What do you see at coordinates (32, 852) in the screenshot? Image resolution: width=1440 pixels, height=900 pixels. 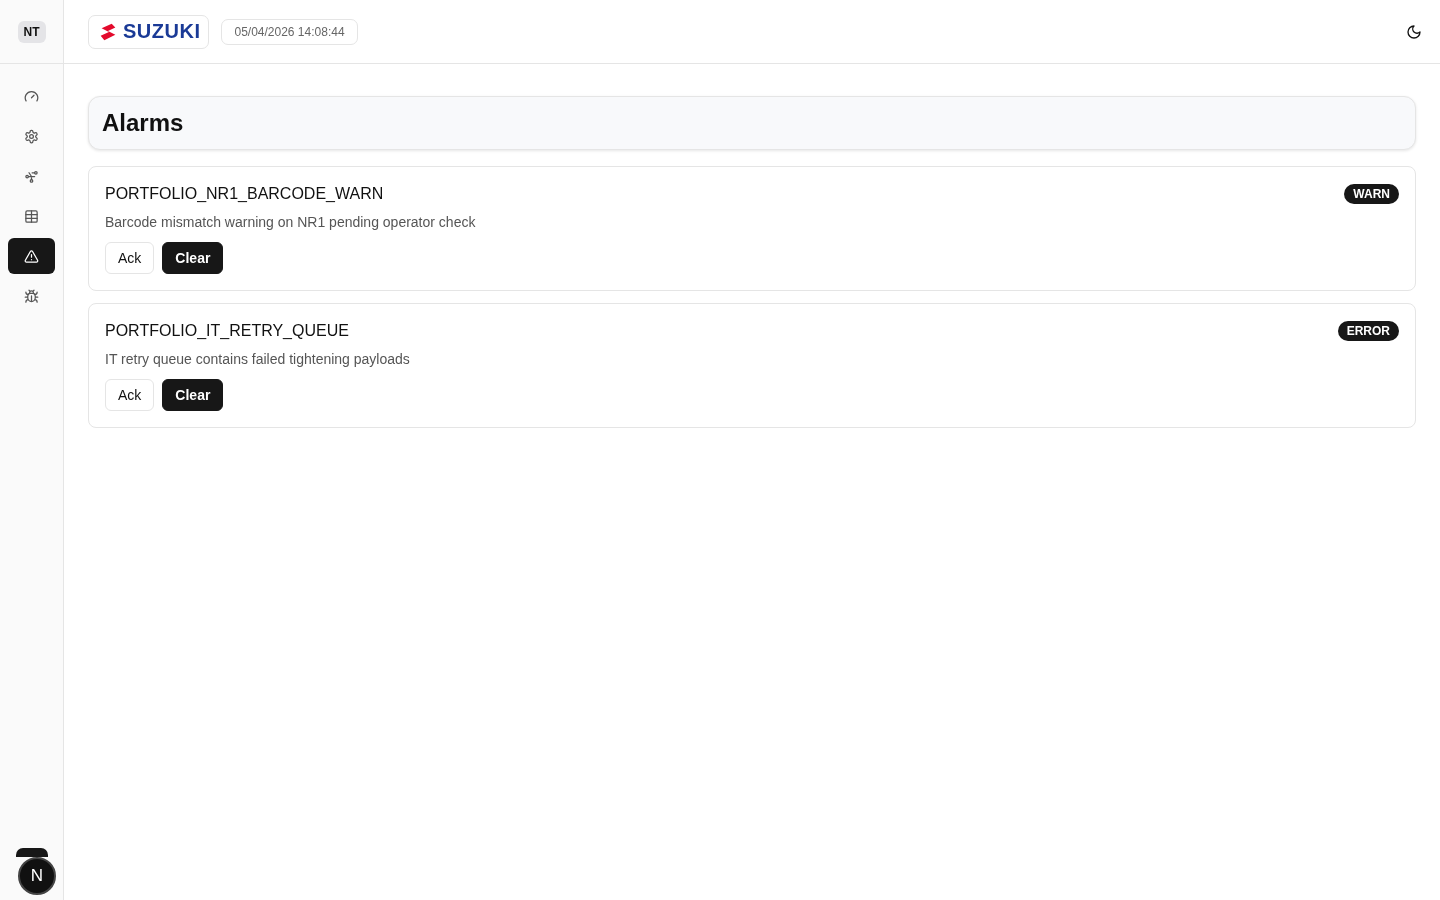 I see `sidebar-button` at bounding box center [32, 852].